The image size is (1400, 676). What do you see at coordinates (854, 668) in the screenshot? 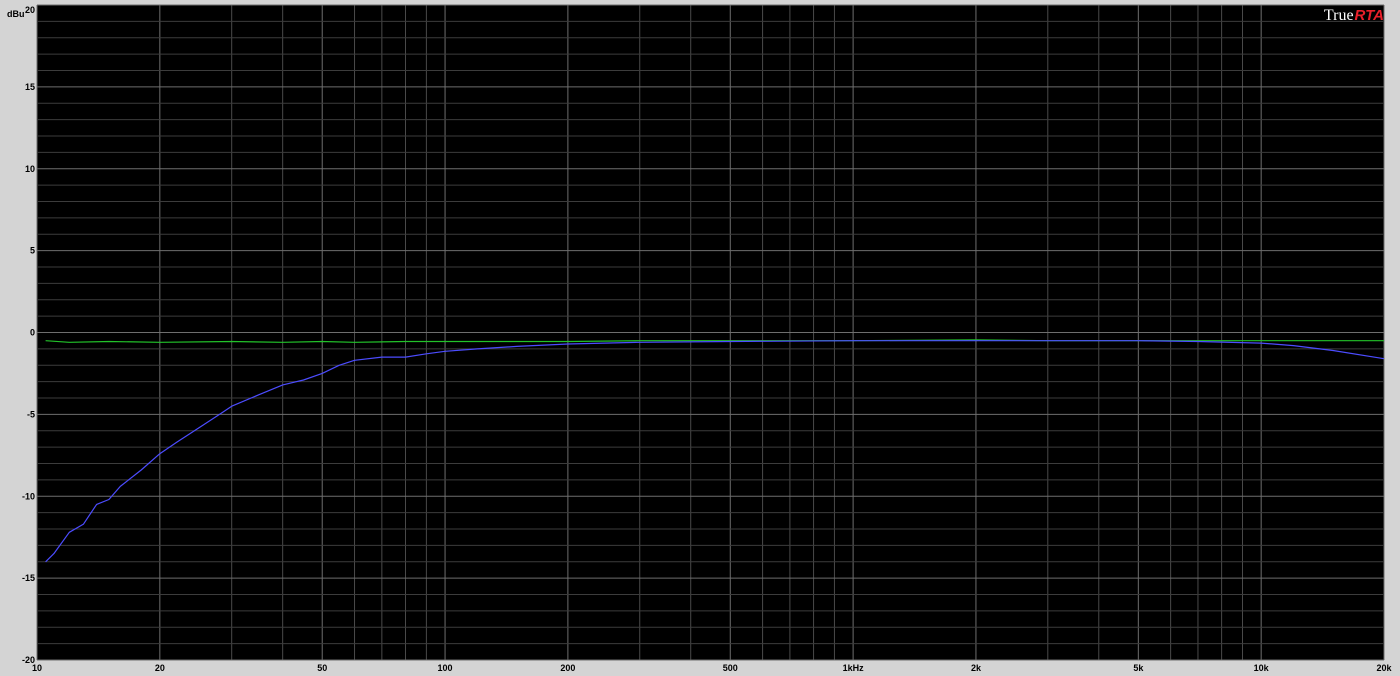
I see `x-tick-label: 1kHz` at bounding box center [854, 668].